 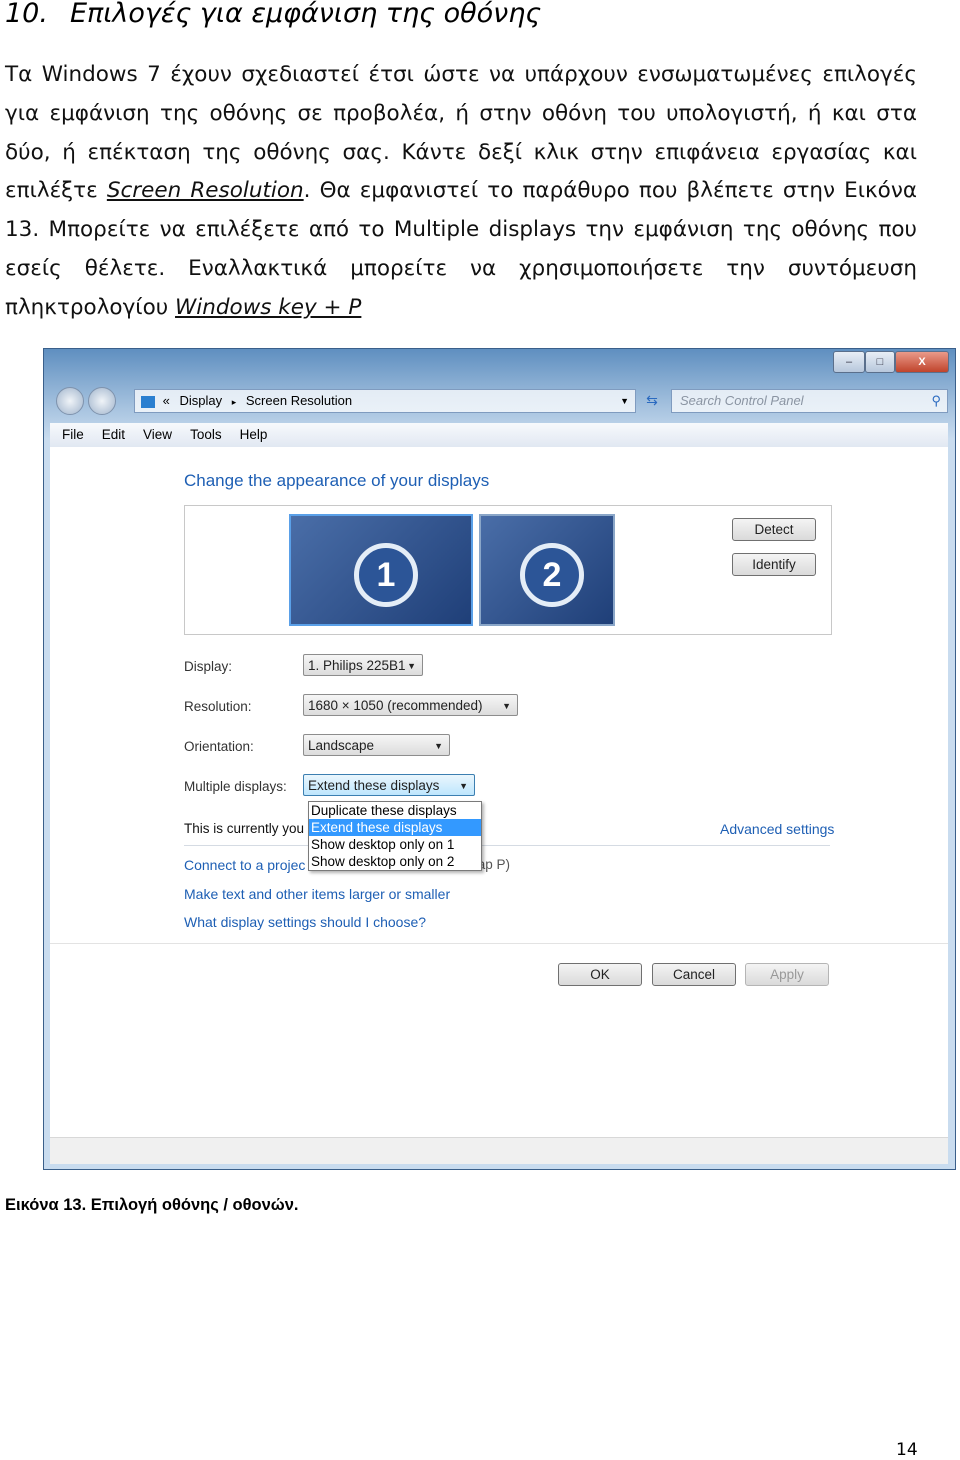 What do you see at coordinates (166, 400) in the screenshot?
I see `overflow-chevron: «` at bounding box center [166, 400].